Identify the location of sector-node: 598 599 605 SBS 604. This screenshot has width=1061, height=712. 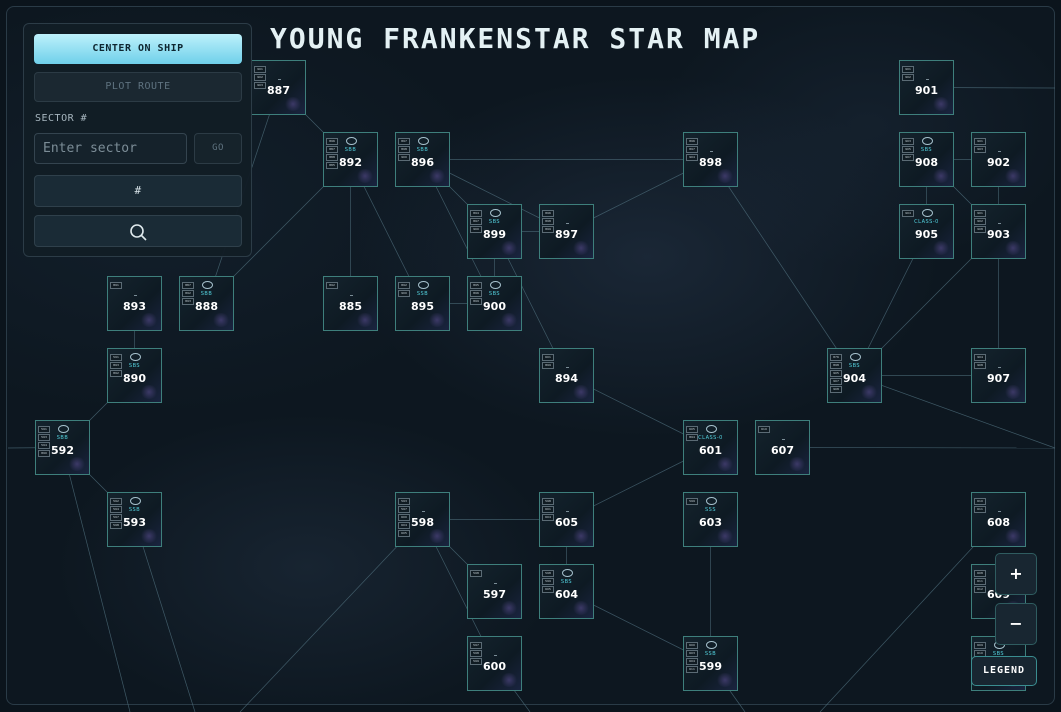
(566, 591).